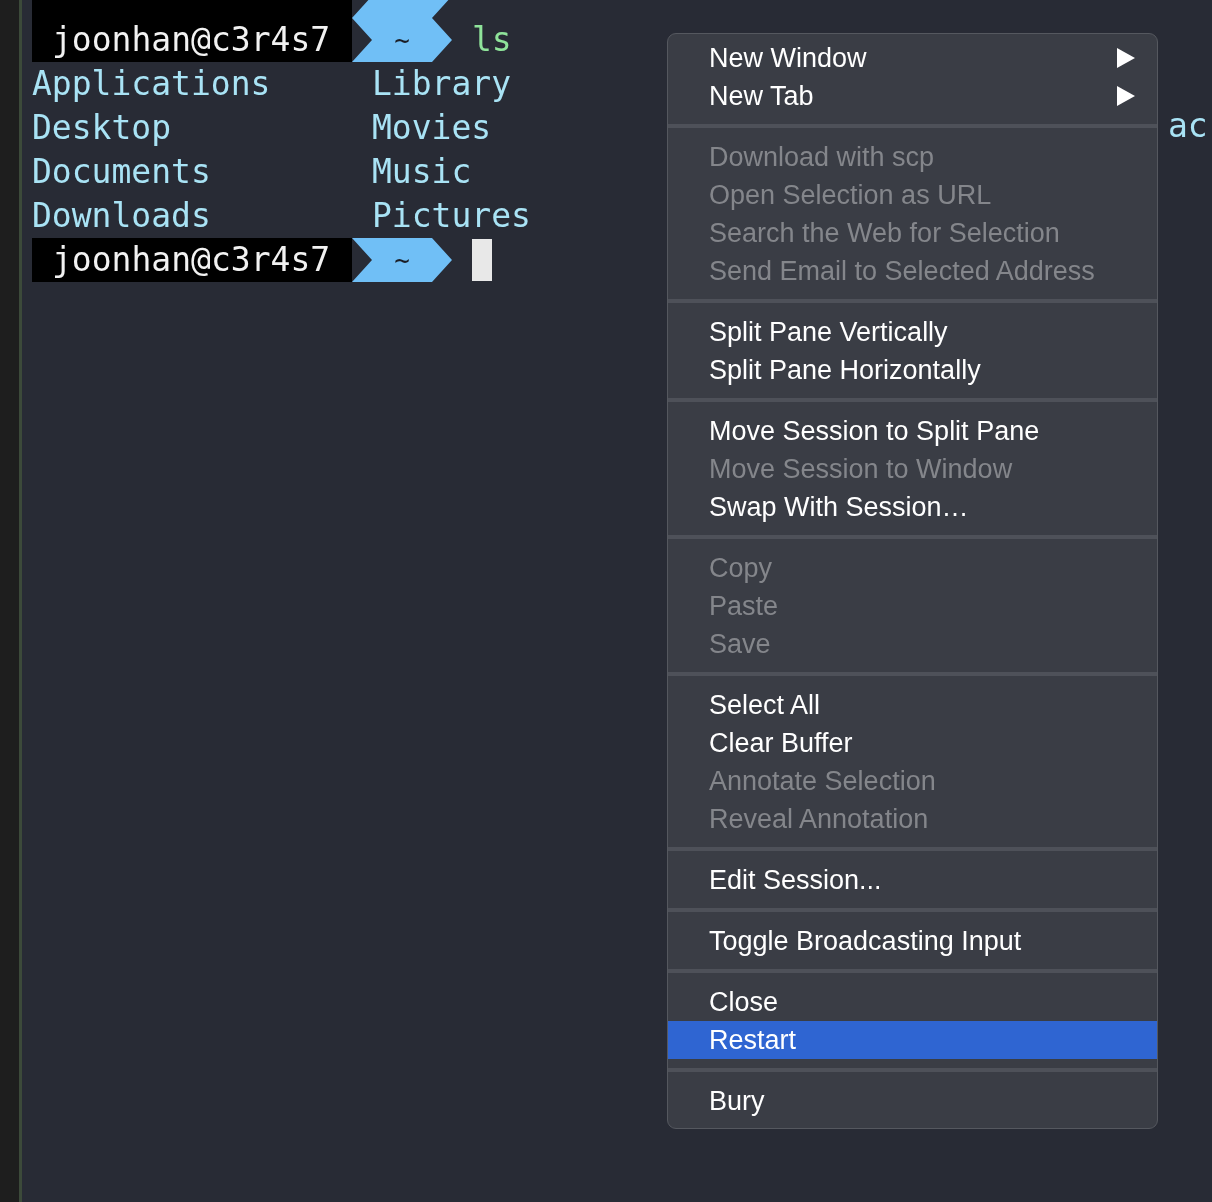 This screenshot has height=1202, width=1212. What do you see at coordinates (122, 216) in the screenshot?
I see `directory-name: Downloads` at bounding box center [122, 216].